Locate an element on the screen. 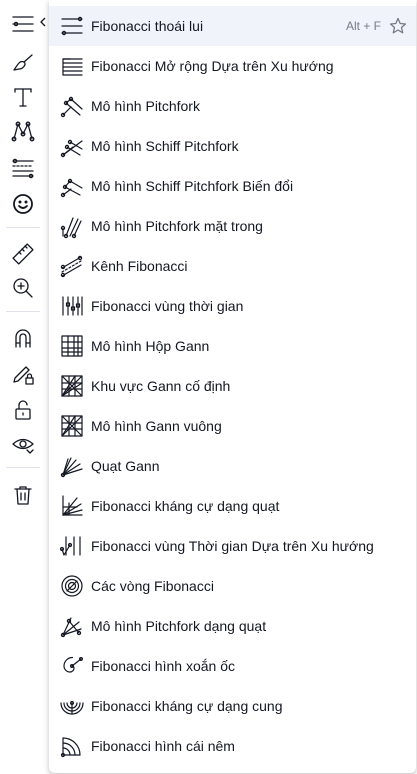  star-icon is located at coordinates (398, 26).